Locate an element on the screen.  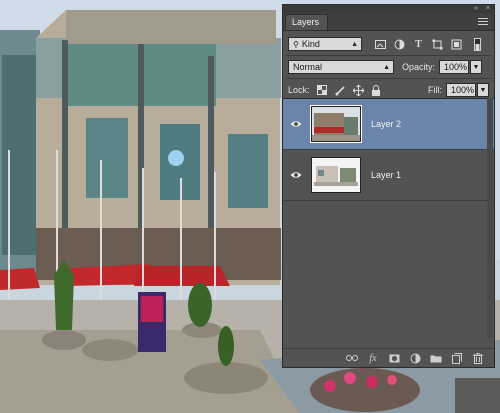
panel-title-strip: « × is located at coordinates (388, 9).